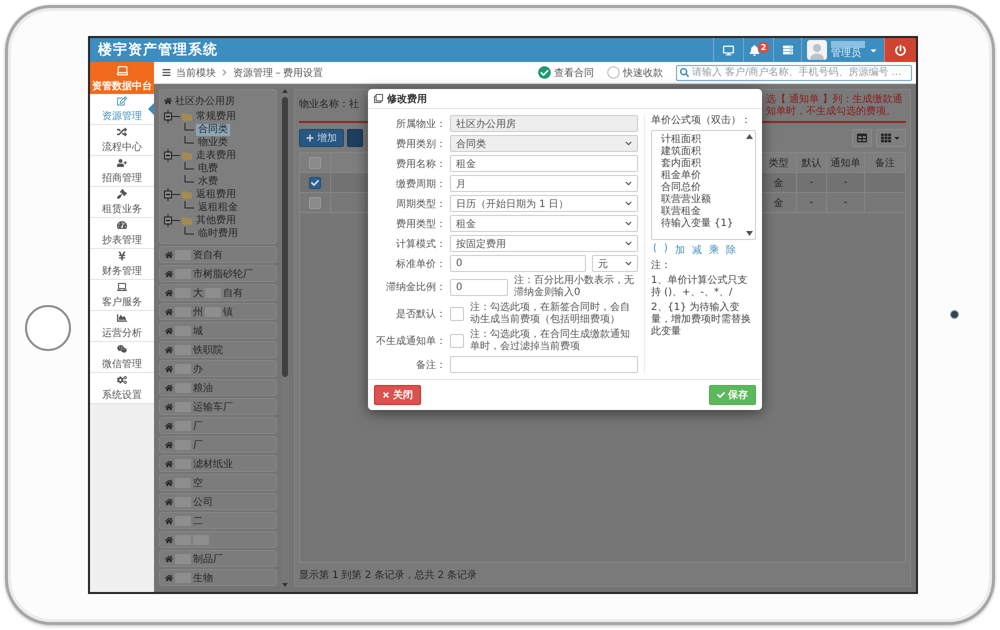  Describe the element at coordinates (122, 78) in the screenshot. I see `brand-menu-item: 资管数据中台` at that location.